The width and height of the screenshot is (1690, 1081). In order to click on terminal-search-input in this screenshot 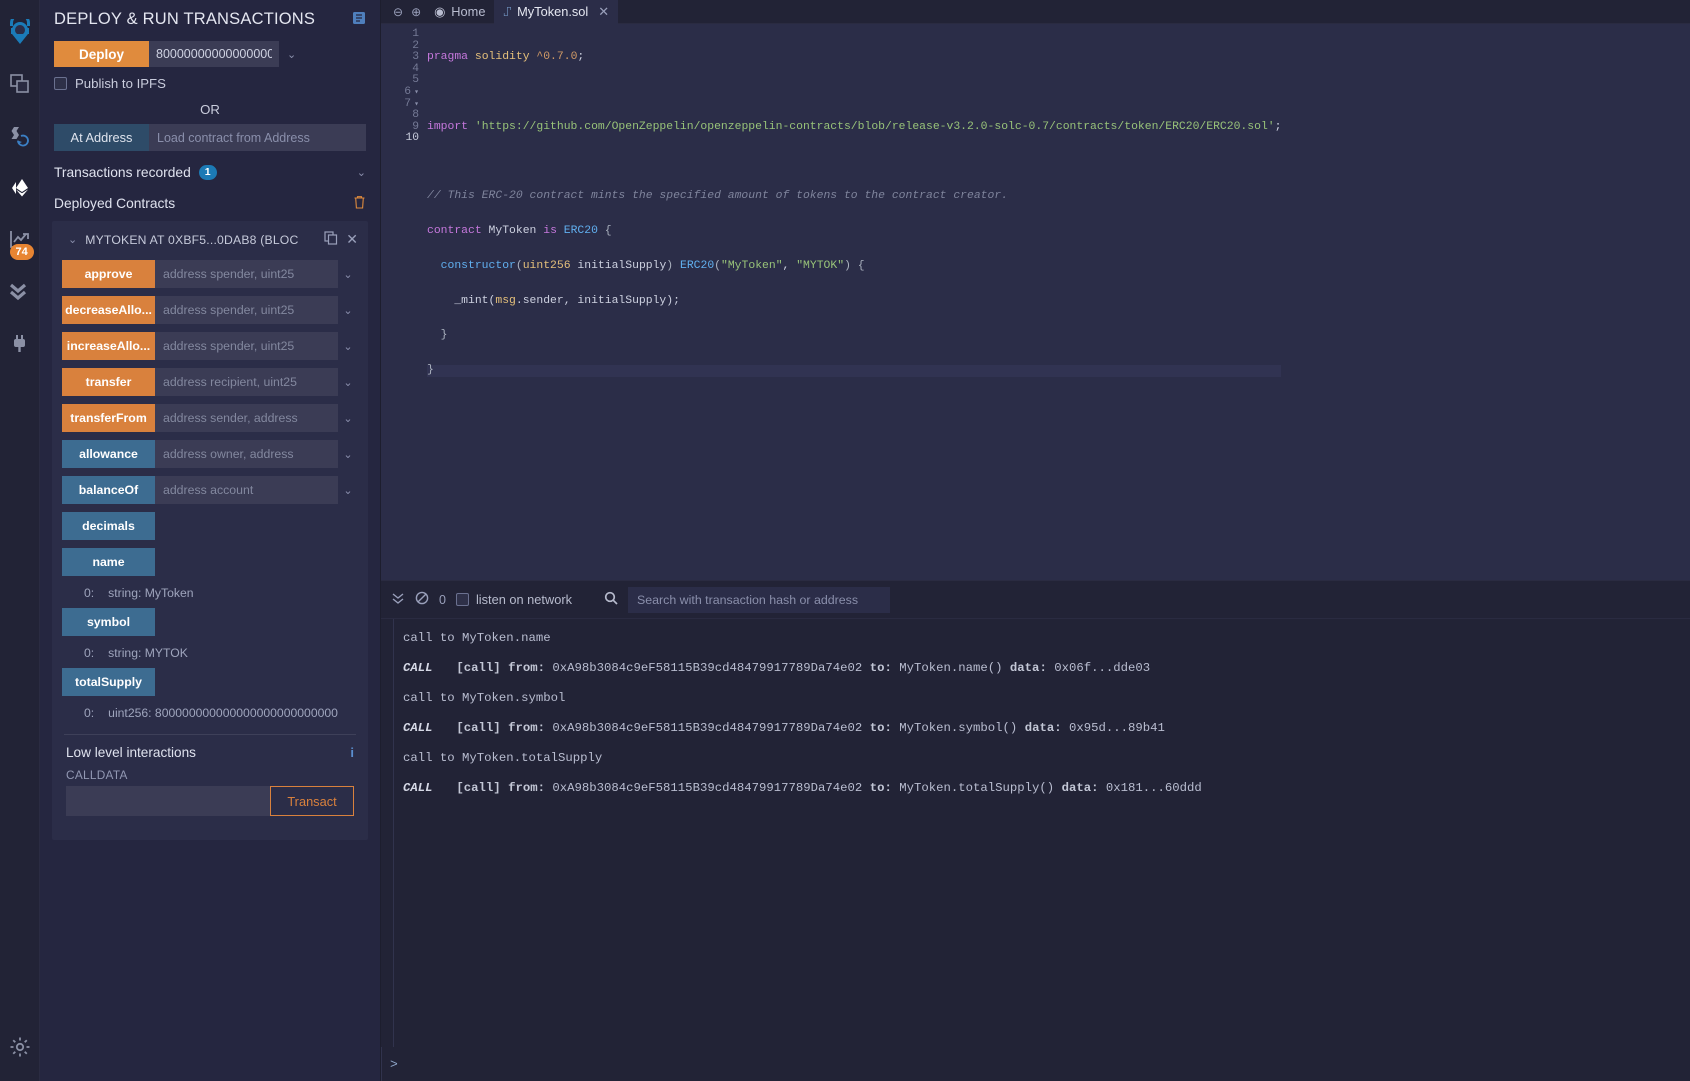, I will do `click(758, 599)`.